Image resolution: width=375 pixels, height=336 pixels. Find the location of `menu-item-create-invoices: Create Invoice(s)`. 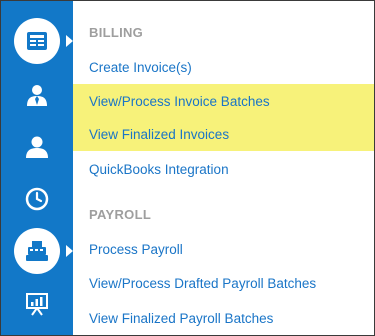

menu-item-create-invoices: Create Invoice(s) is located at coordinates (223, 67).